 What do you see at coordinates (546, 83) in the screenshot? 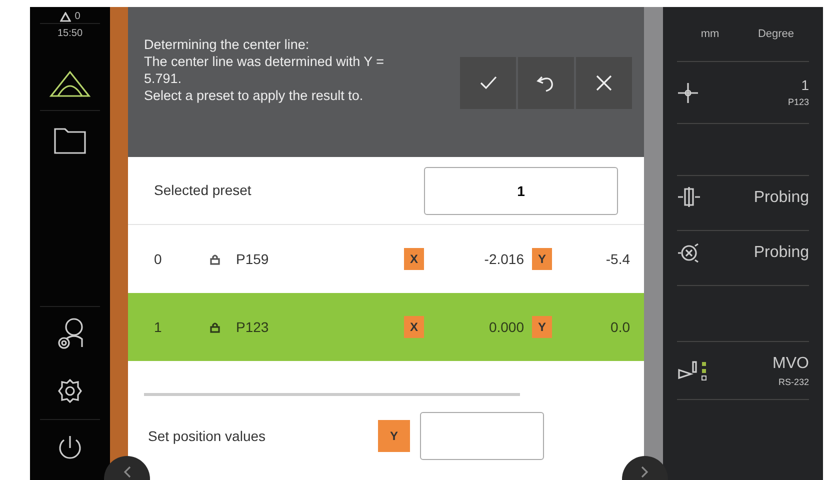
I see `undo-button` at bounding box center [546, 83].